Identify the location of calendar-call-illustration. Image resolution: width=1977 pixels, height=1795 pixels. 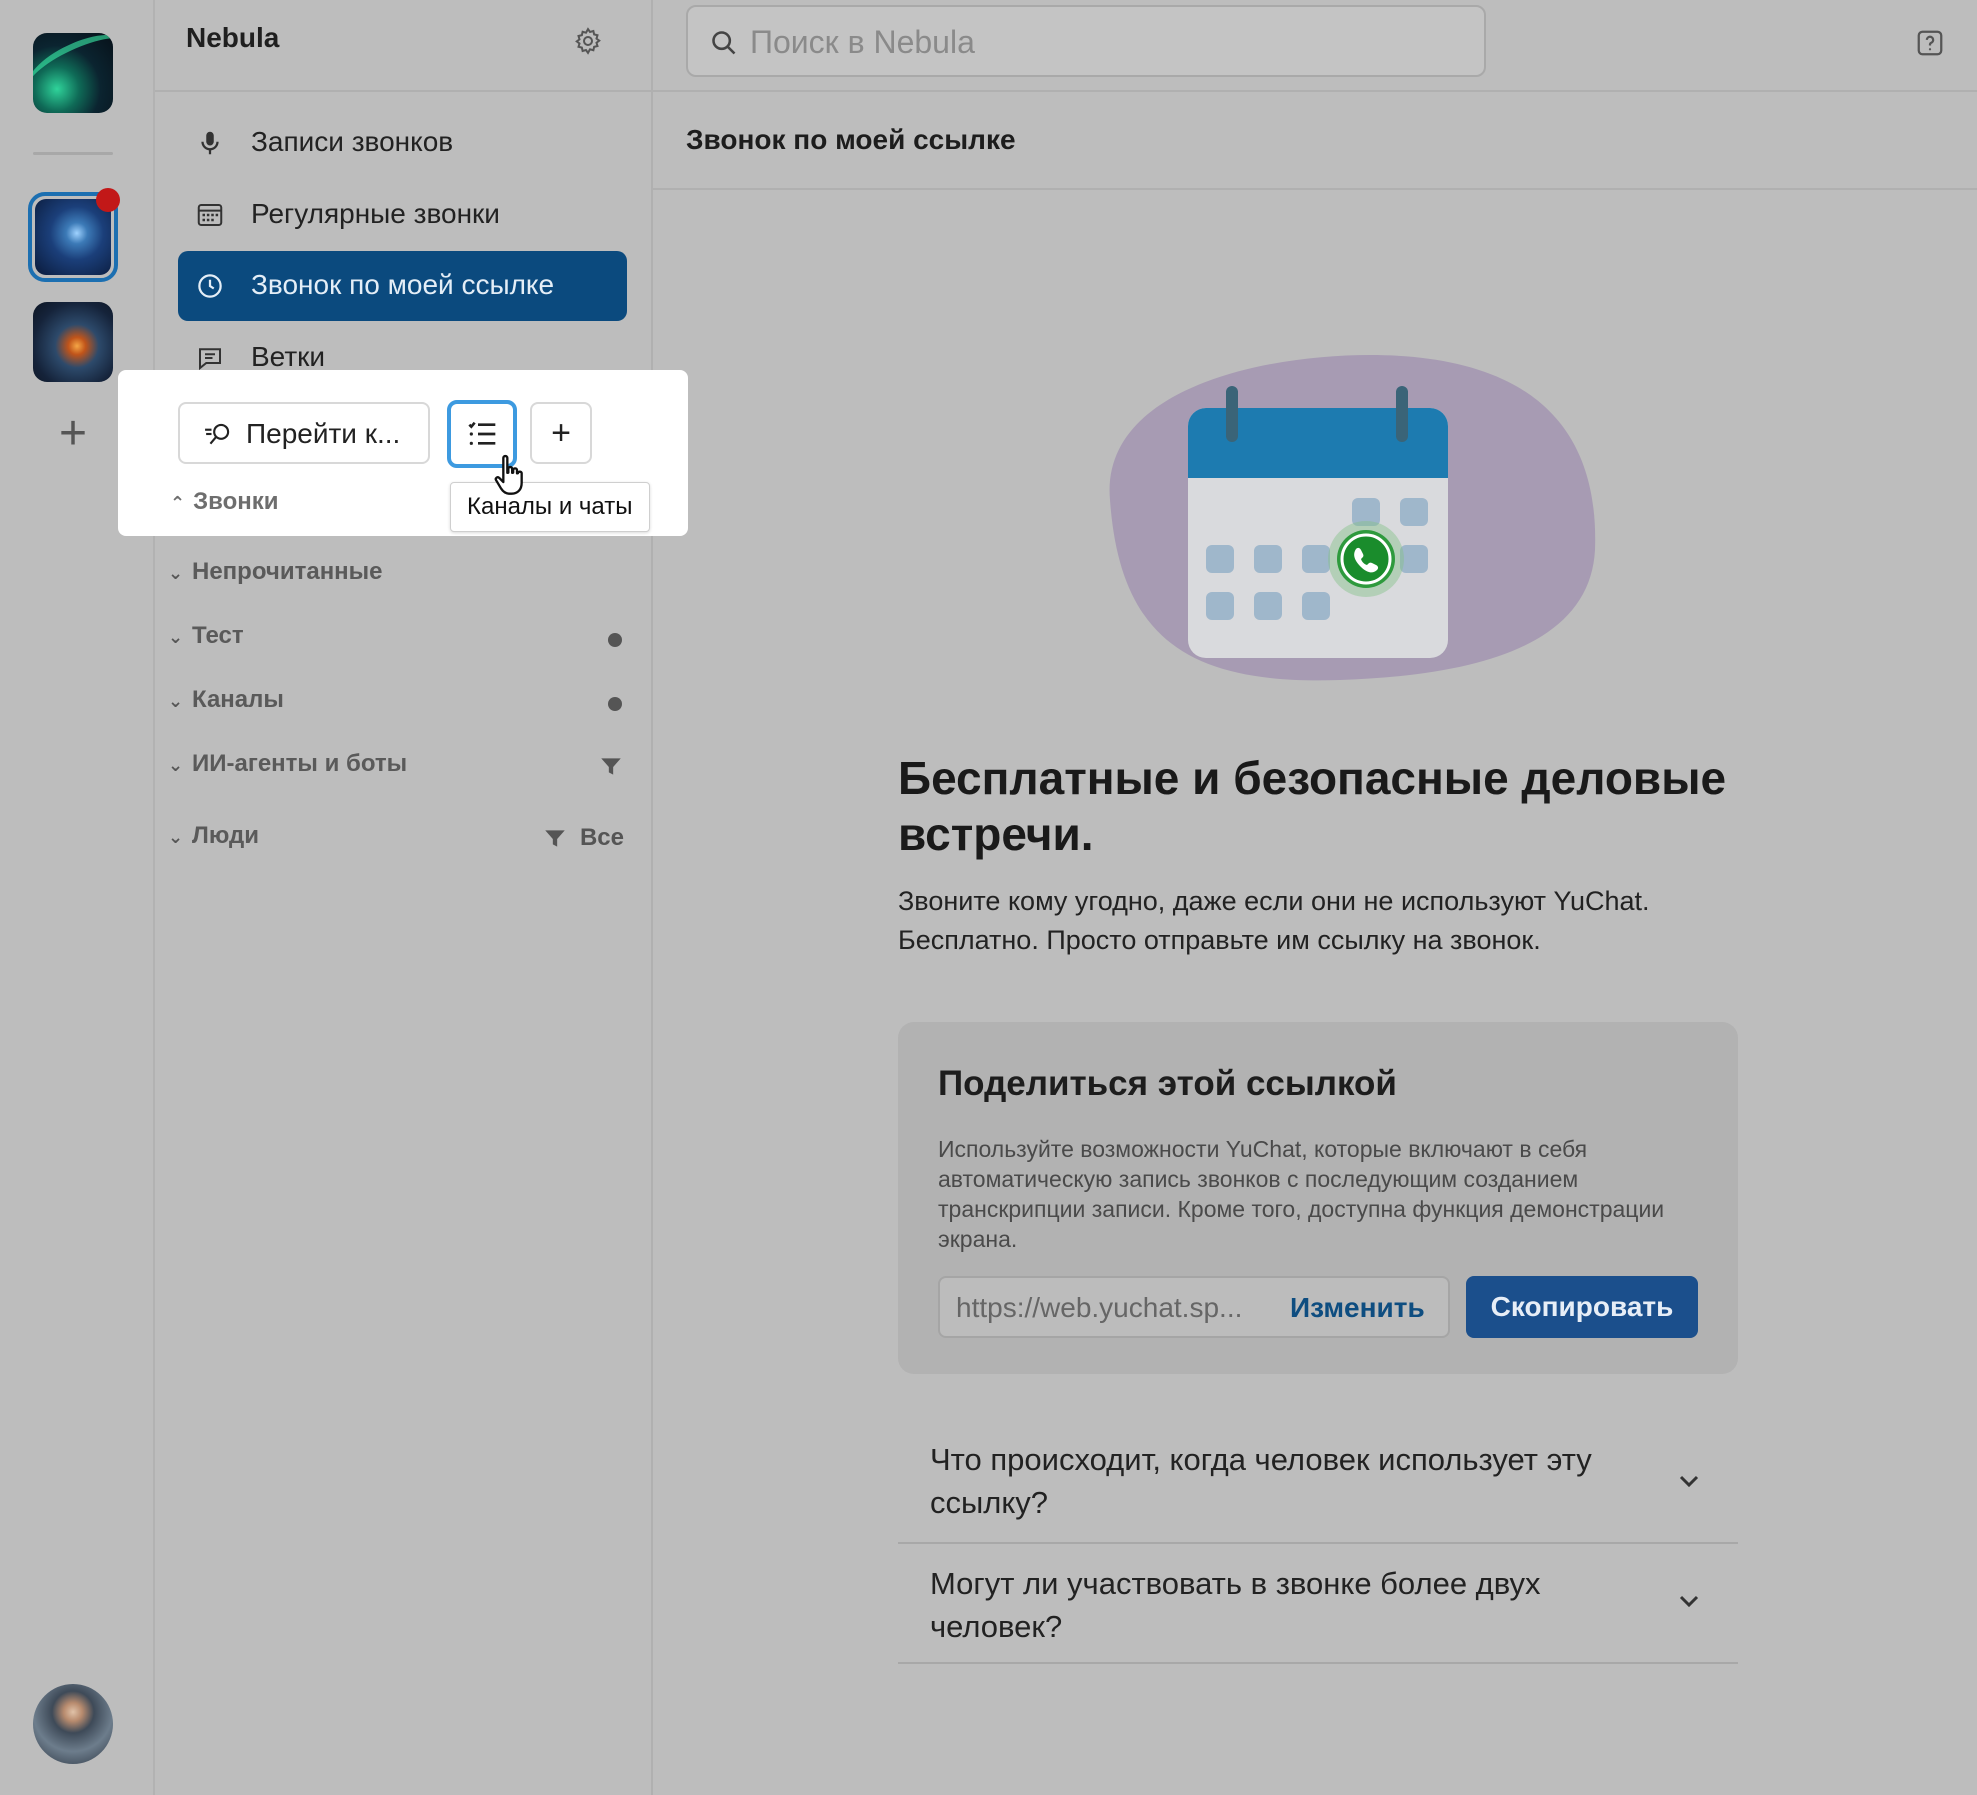
(1352, 518).